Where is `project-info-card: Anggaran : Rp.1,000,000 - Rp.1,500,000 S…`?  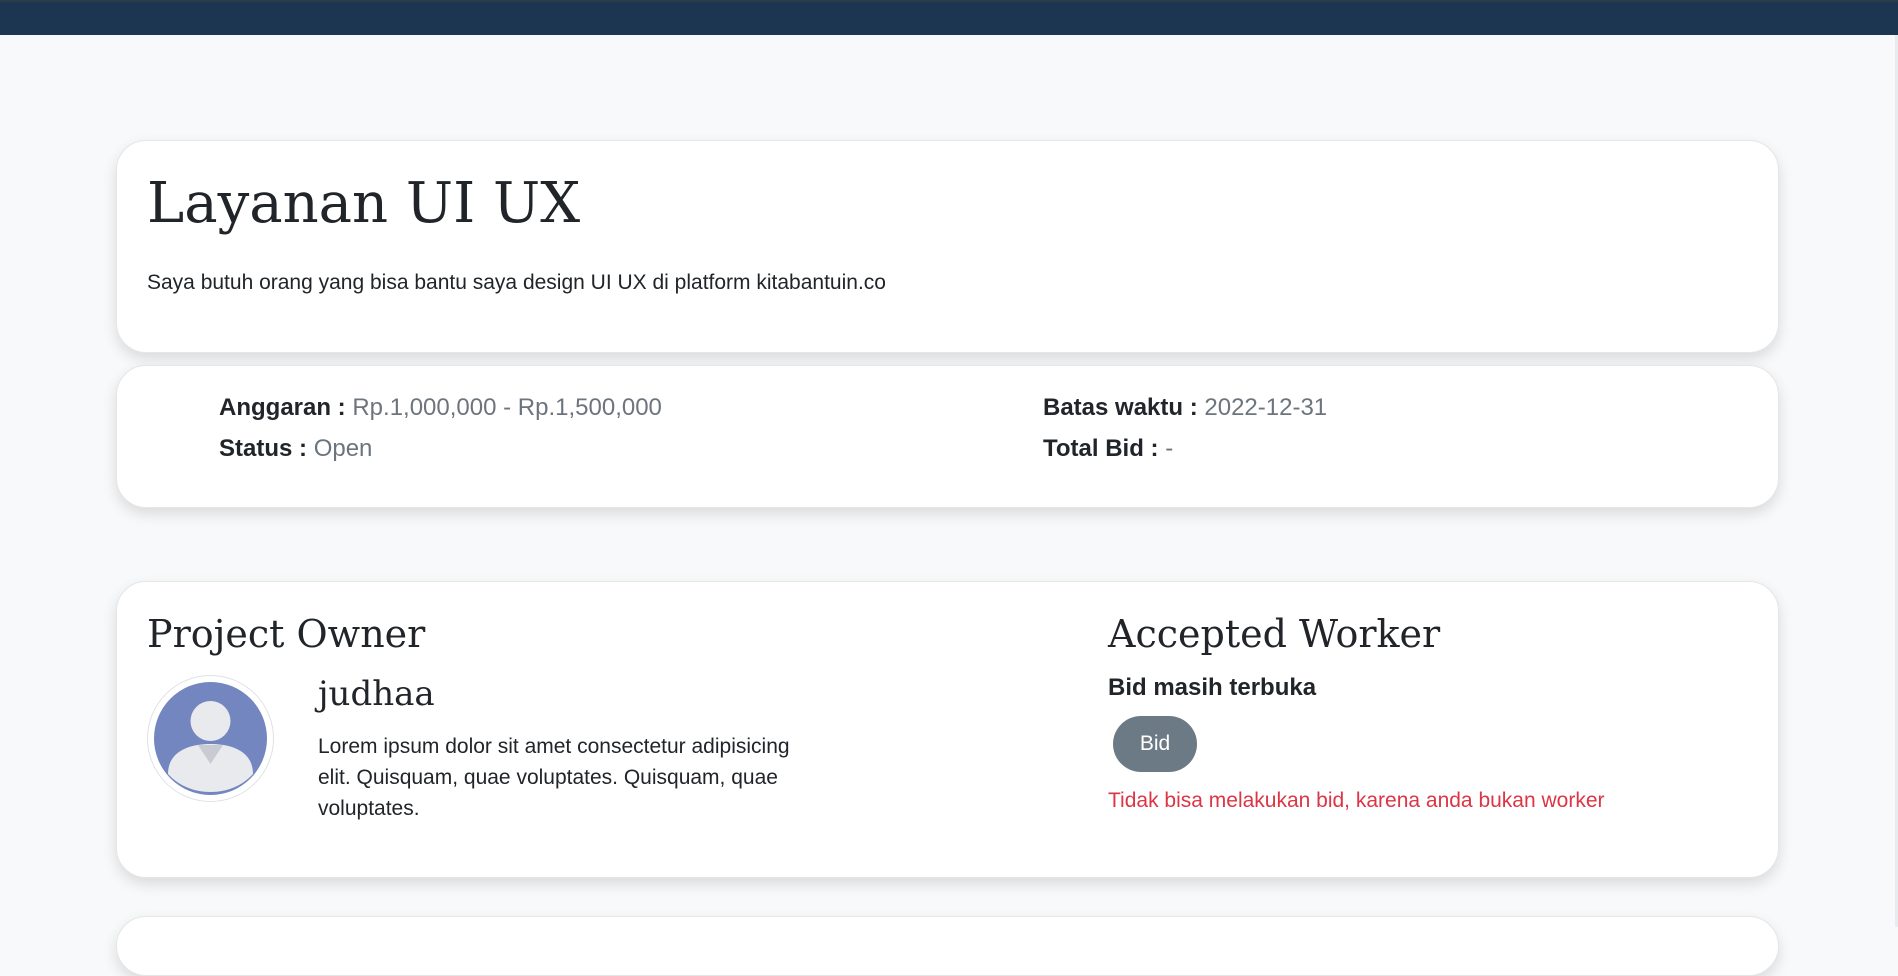
project-info-card: Anggaran : Rp.1,000,000 - Rp.1,500,000 S… is located at coordinates (947, 436).